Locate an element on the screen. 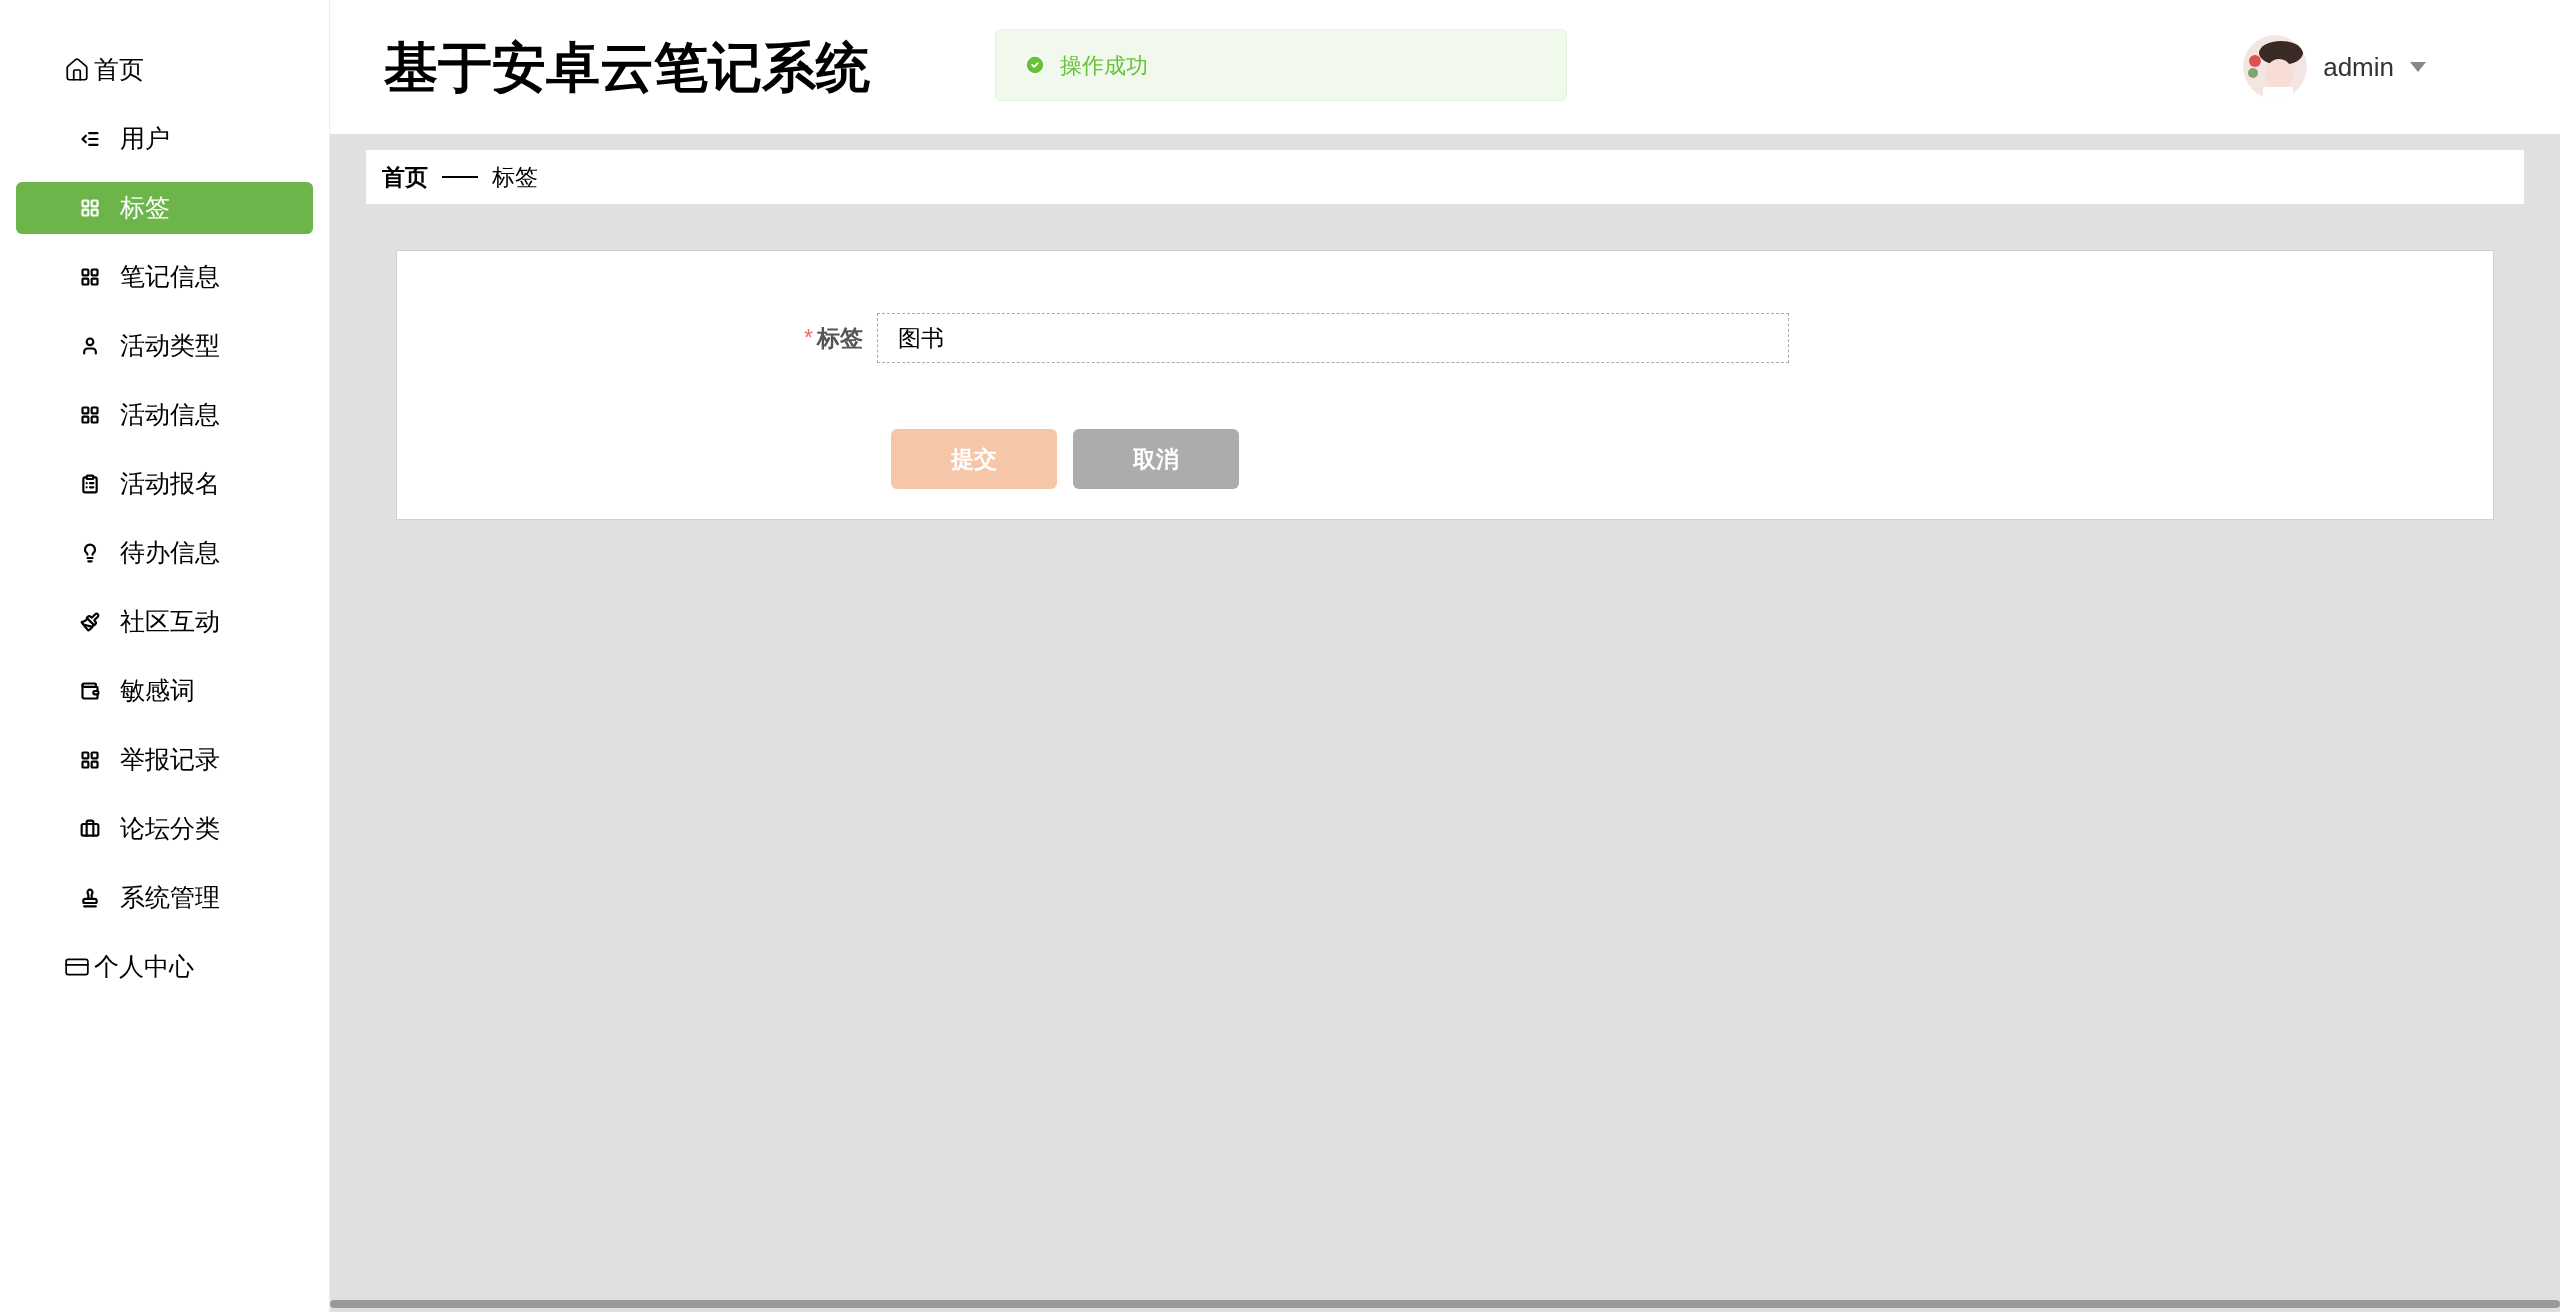  sidebar-item: 首页 is located at coordinates (164, 70).